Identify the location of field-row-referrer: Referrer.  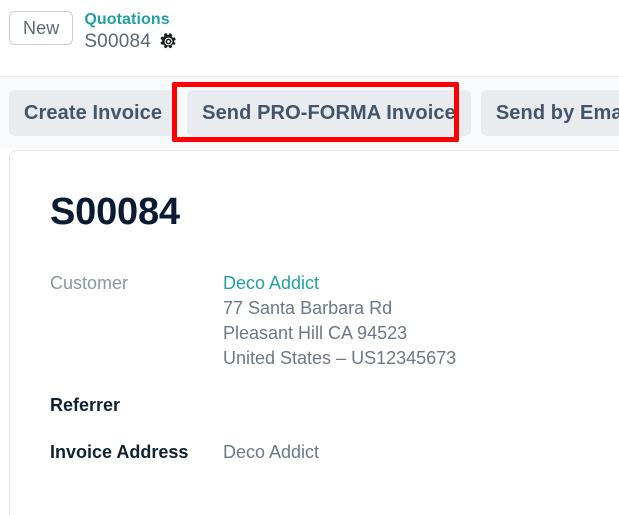
(334, 405).